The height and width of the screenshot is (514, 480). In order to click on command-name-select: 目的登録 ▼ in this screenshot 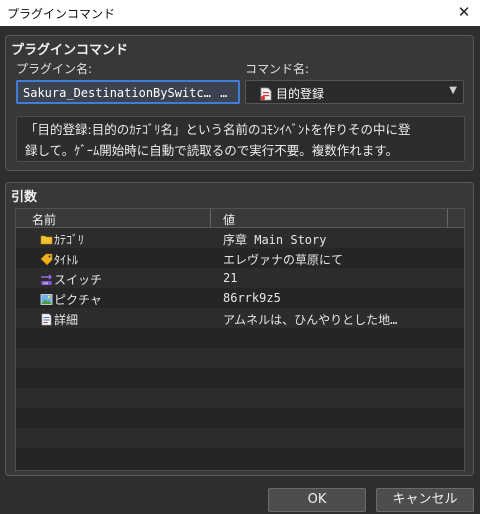, I will do `click(354, 92)`.